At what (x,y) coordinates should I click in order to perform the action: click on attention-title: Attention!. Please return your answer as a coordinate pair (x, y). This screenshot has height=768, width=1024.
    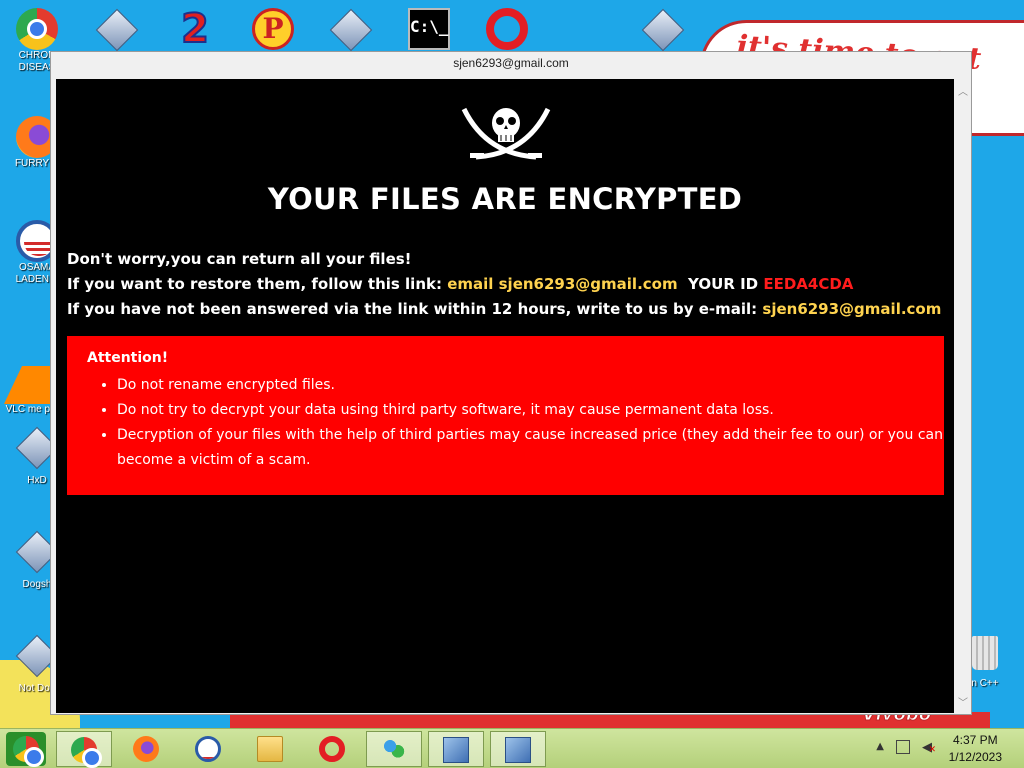
    Looking at the image, I should click on (128, 358).